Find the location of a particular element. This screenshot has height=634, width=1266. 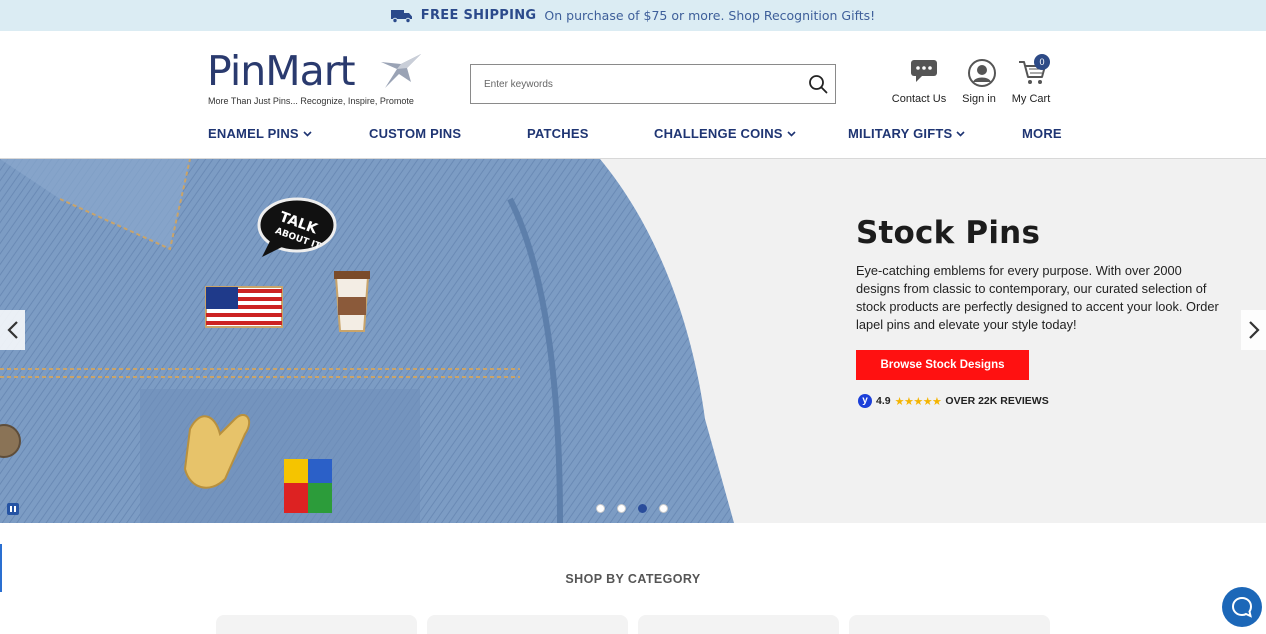

nav-item-label: CUSTOM PINS is located at coordinates (415, 133).